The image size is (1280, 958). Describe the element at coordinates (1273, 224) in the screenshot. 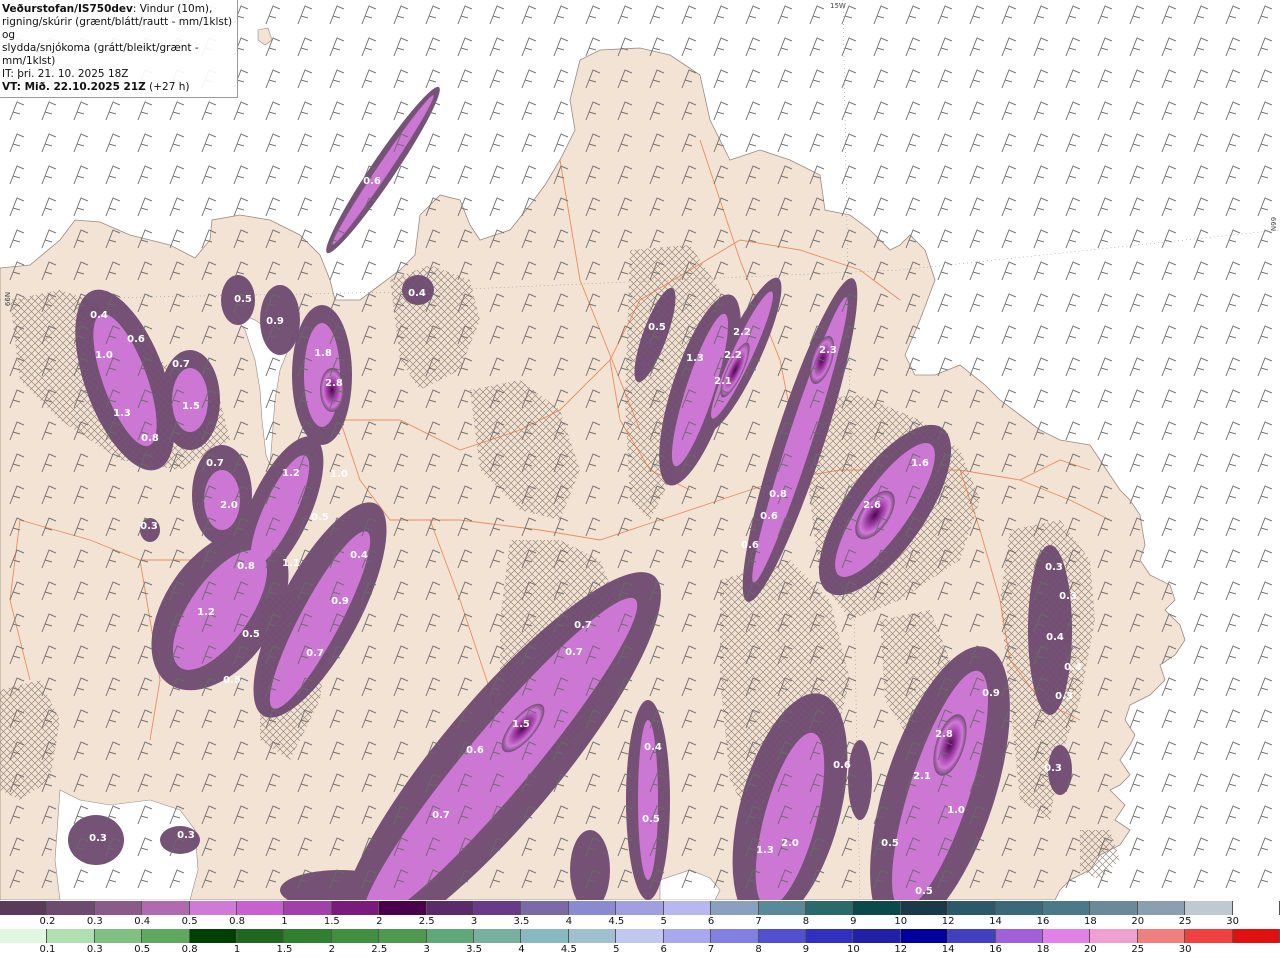

I see `lat-label-right: 66N` at that location.